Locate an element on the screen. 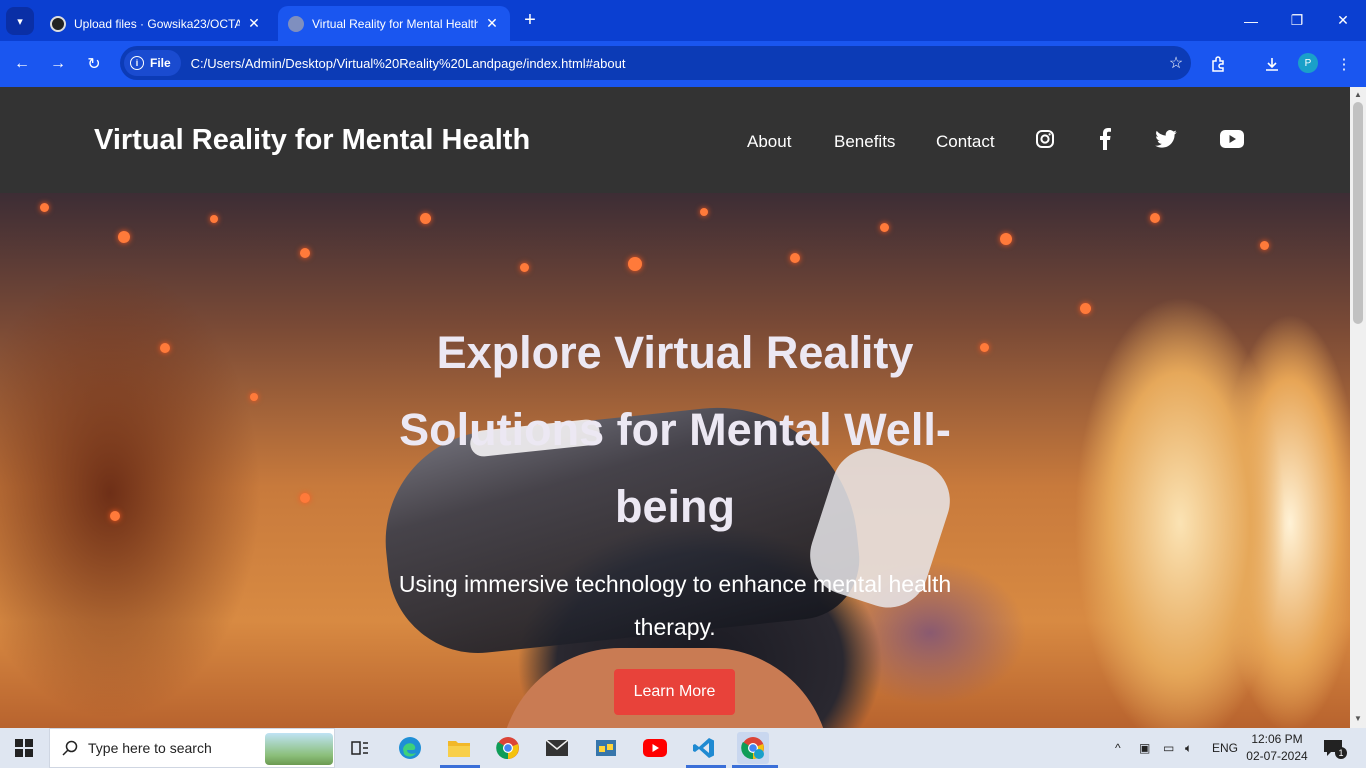  reload-button: ↻ is located at coordinates (94, 64).